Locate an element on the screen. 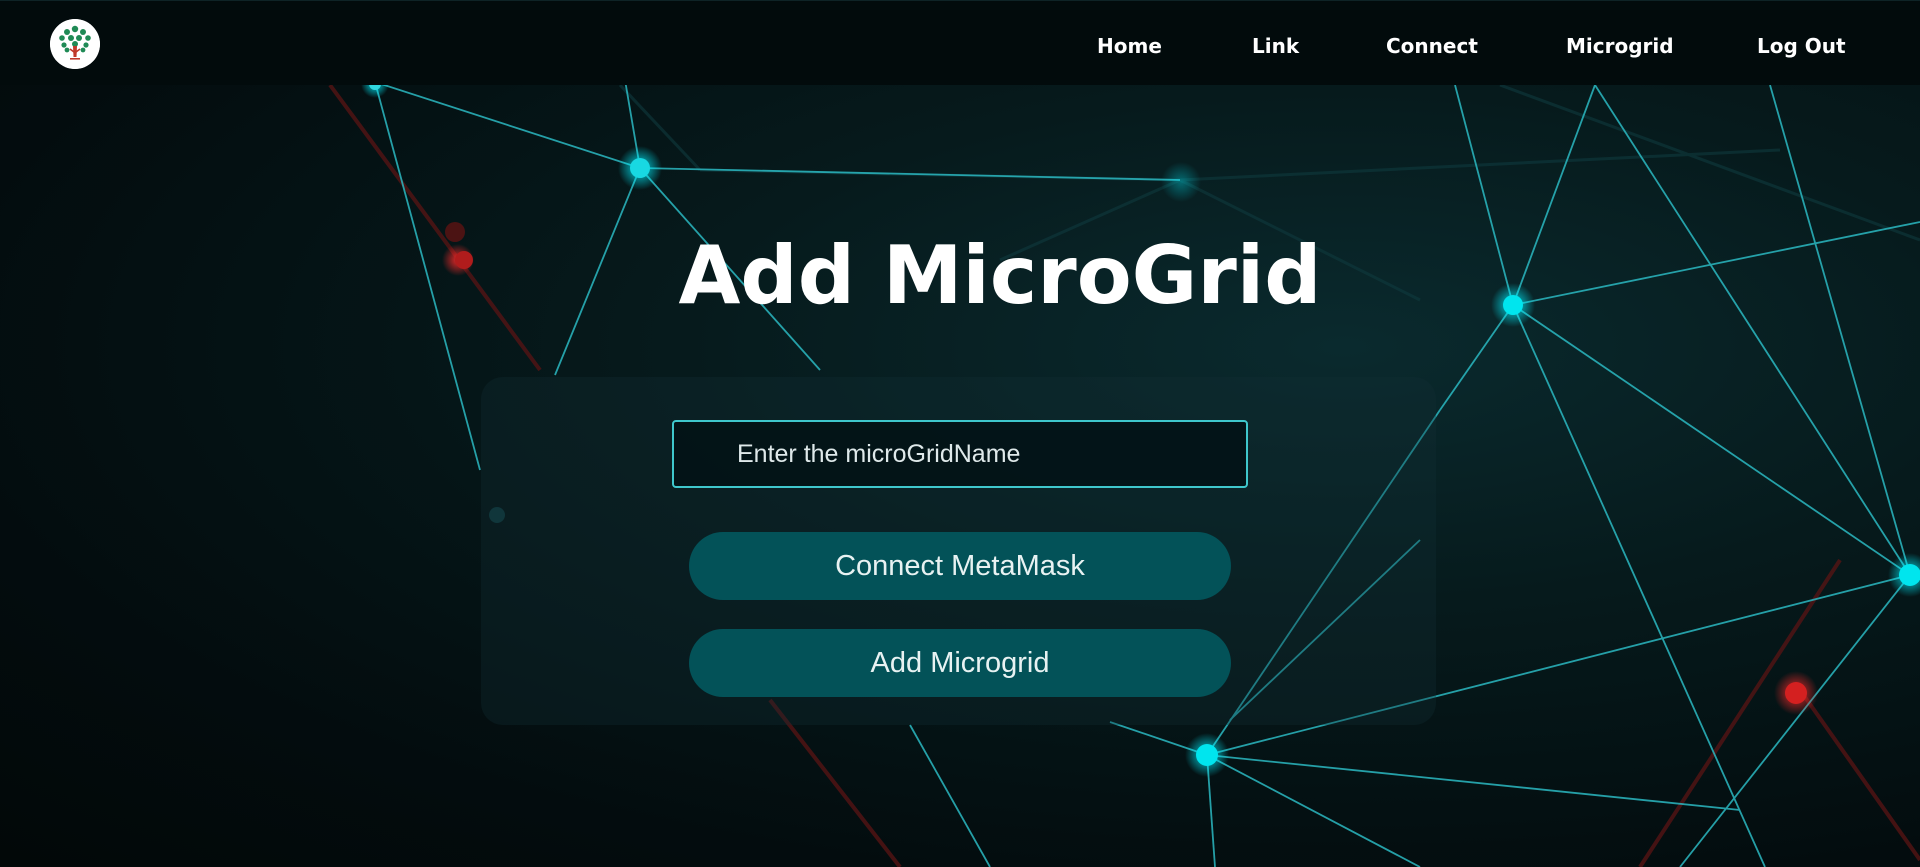 This screenshot has width=1920, height=867. nav-link: Link is located at coordinates (1275, 46).